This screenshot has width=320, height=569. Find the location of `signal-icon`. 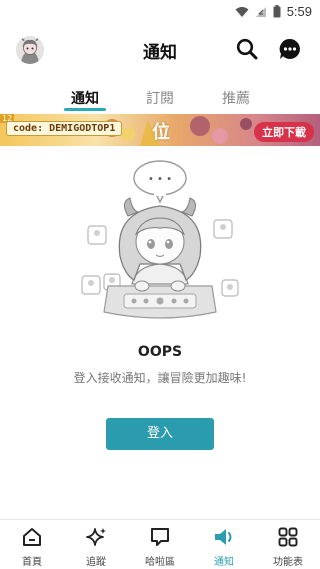

signal-icon is located at coordinates (260, 11).